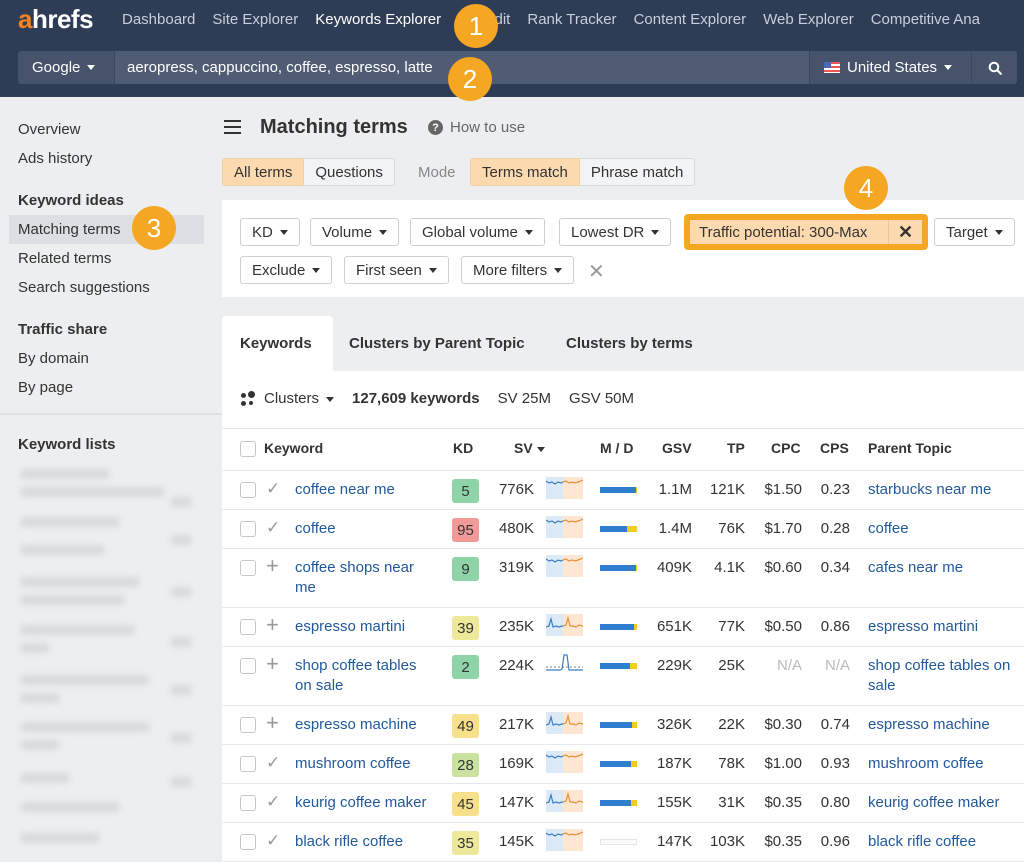  Describe the element at coordinates (56, 19) in the screenshot. I see `ahrefs-logo: ahrefs` at that location.